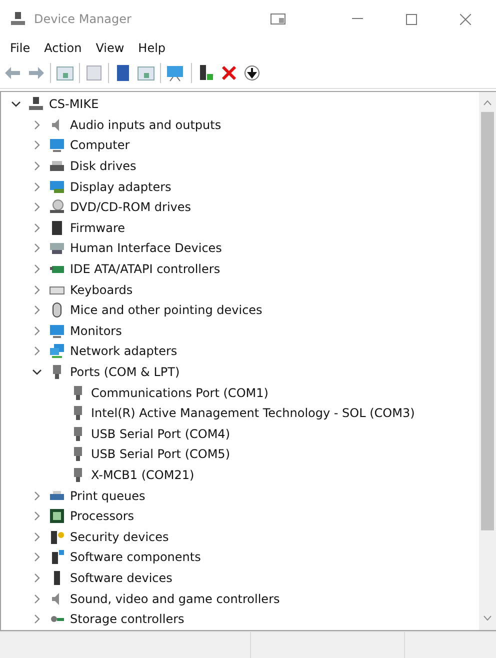  What do you see at coordinates (229, 73) in the screenshot?
I see `remove-icon` at bounding box center [229, 73].